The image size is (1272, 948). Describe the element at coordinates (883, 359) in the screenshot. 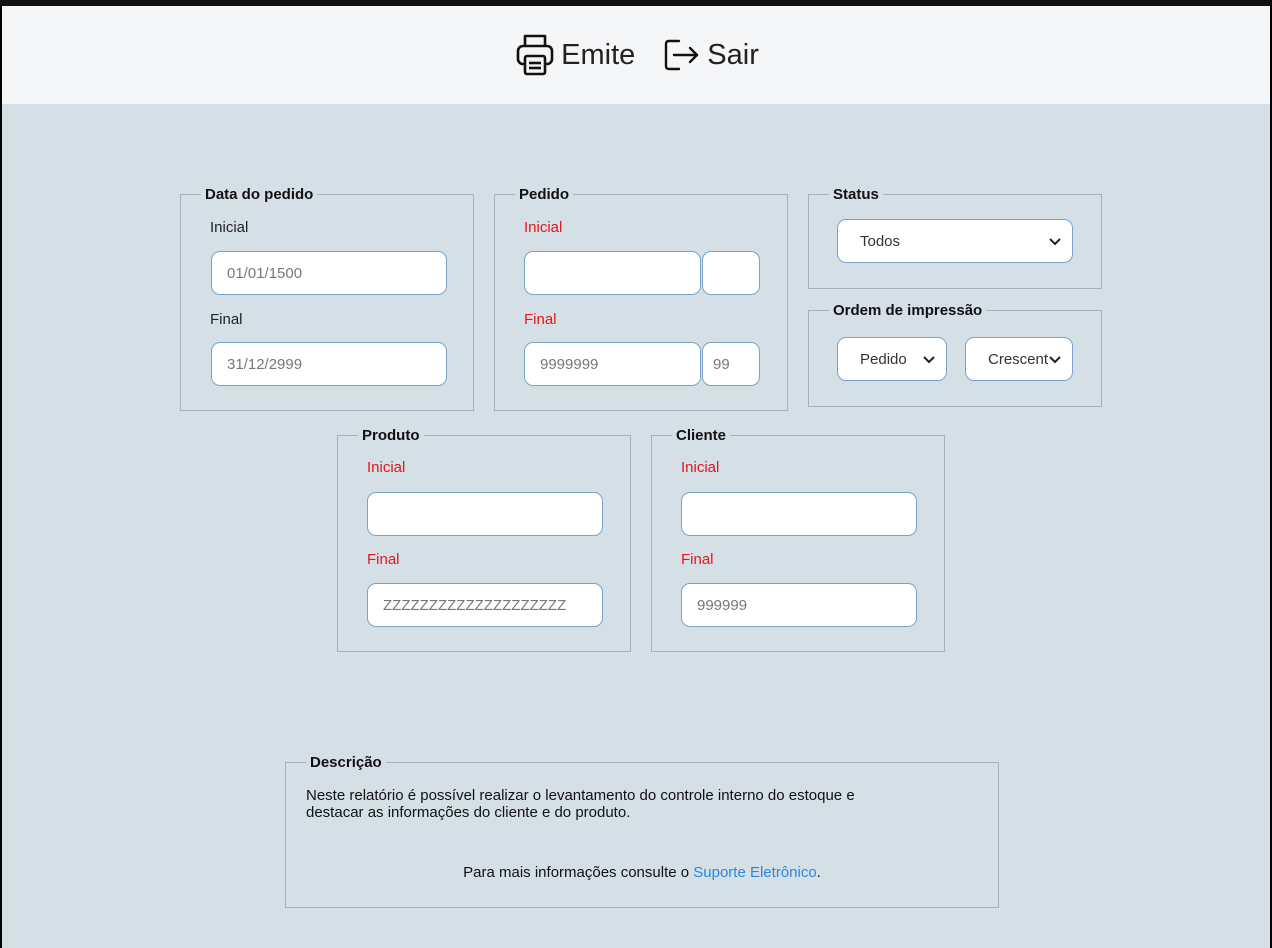

I see `print-order-field-value: Pedido` at that location.